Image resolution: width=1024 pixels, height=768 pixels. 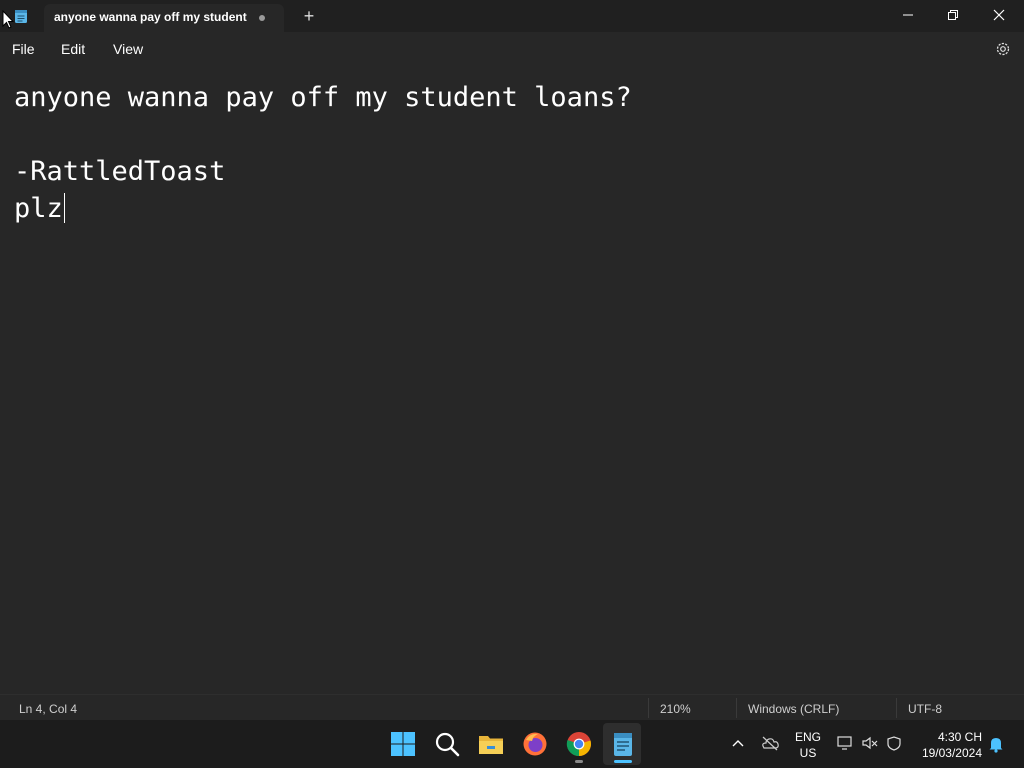 What do you see at coordinates (870, 743) in the screenshot?
I see `volume-muted-icon` at bounding box center [870, 743].